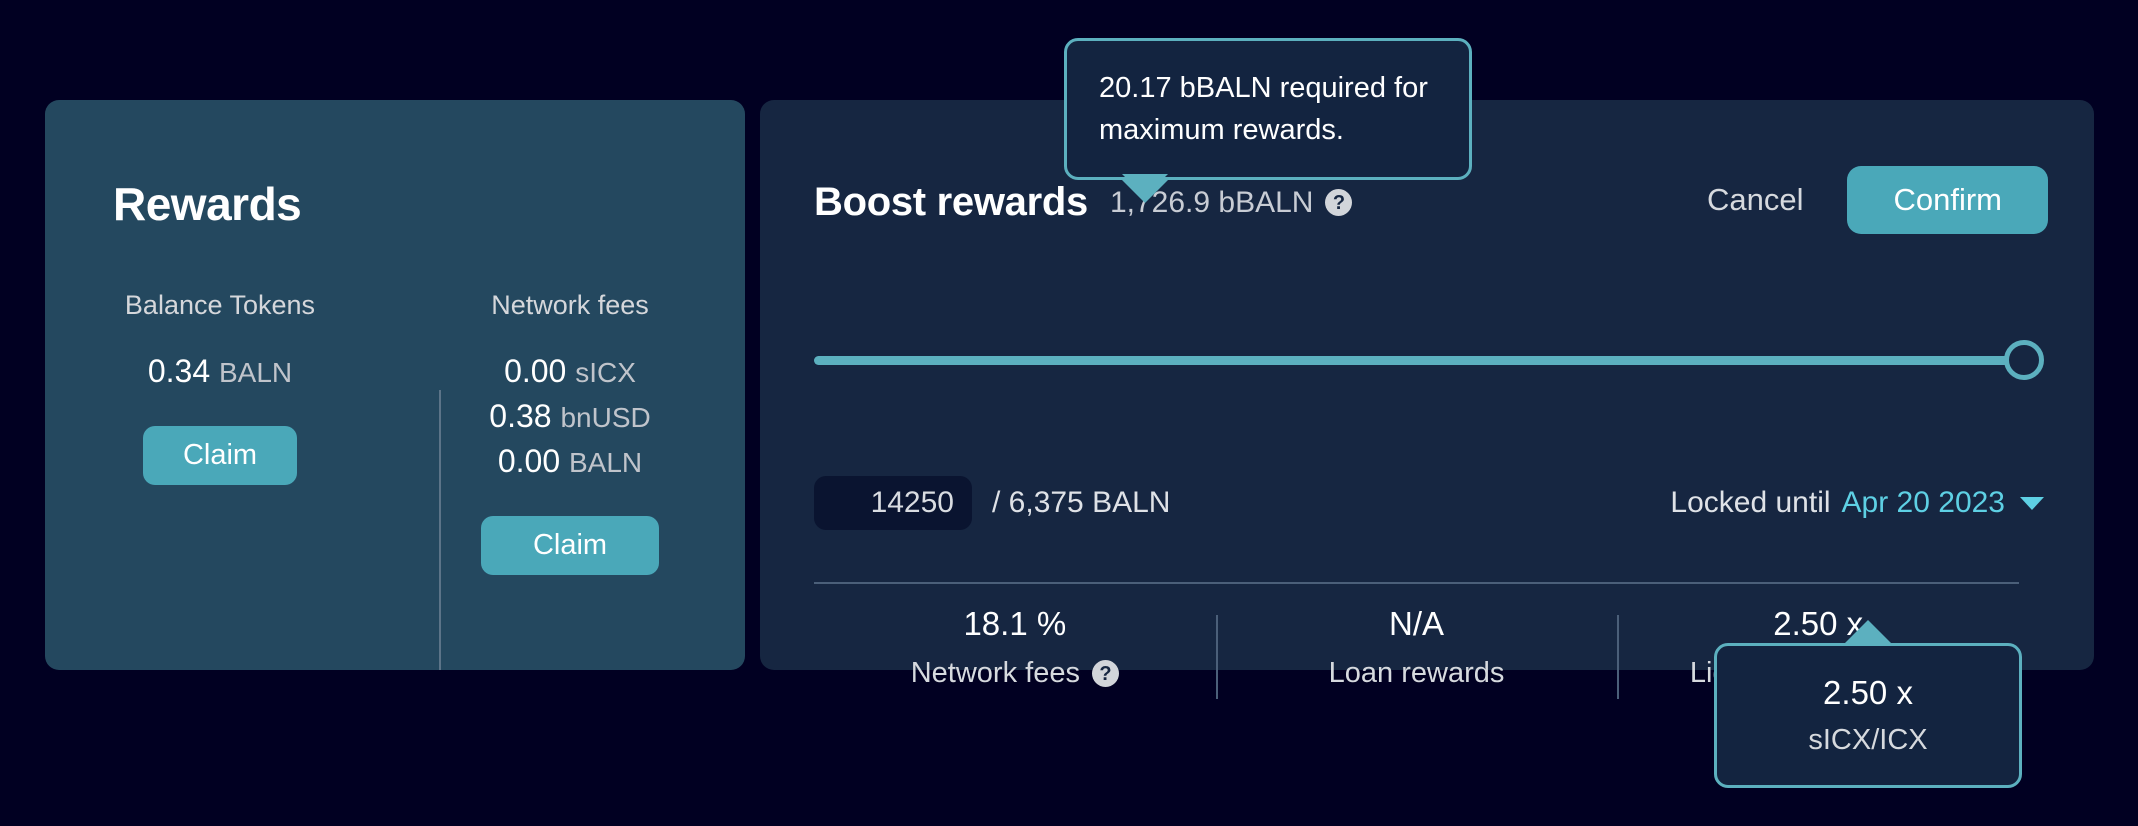 The width and height of the screenshot is (2138, 826). What do you see at coordinates (1145, 186) in the screenshot?
I see `tooltip-arrow-inner-icon` at bounding box center [1145, 186].